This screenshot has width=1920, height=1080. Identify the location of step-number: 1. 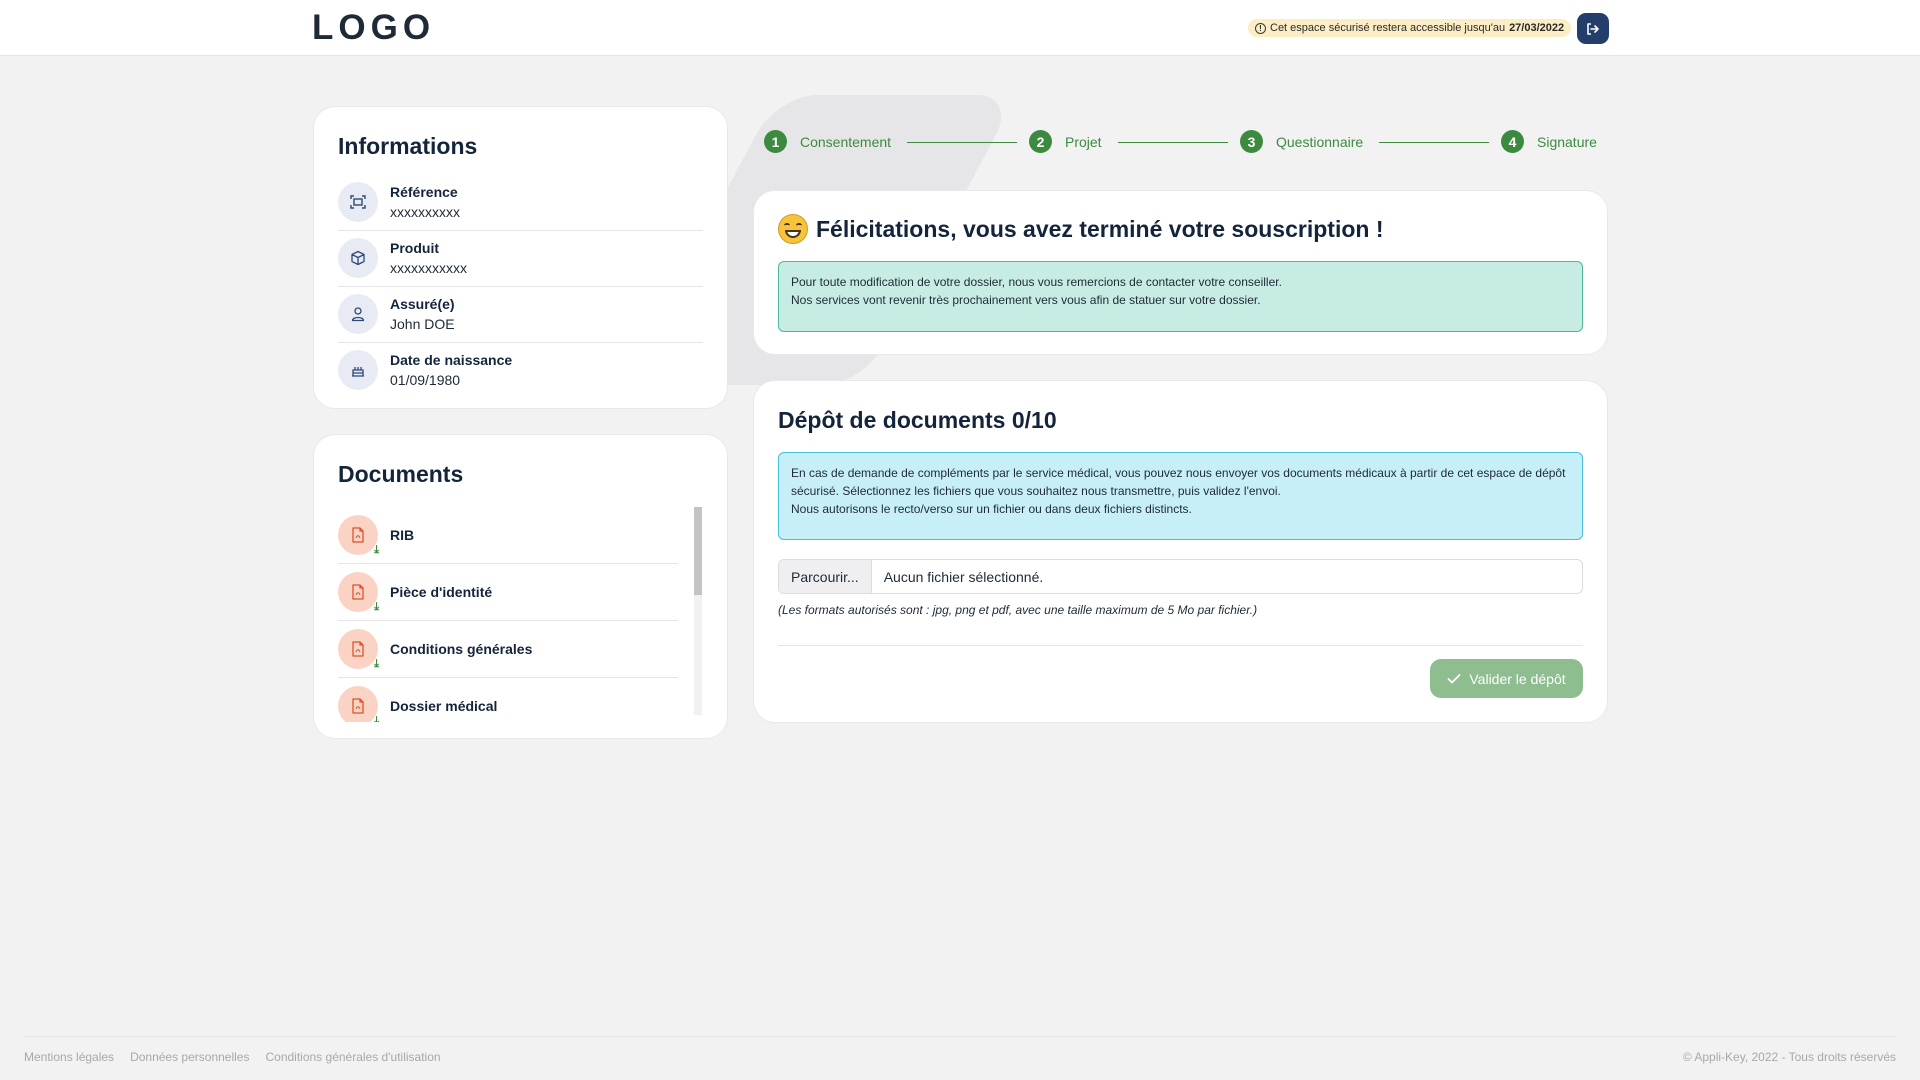
(775, 141).